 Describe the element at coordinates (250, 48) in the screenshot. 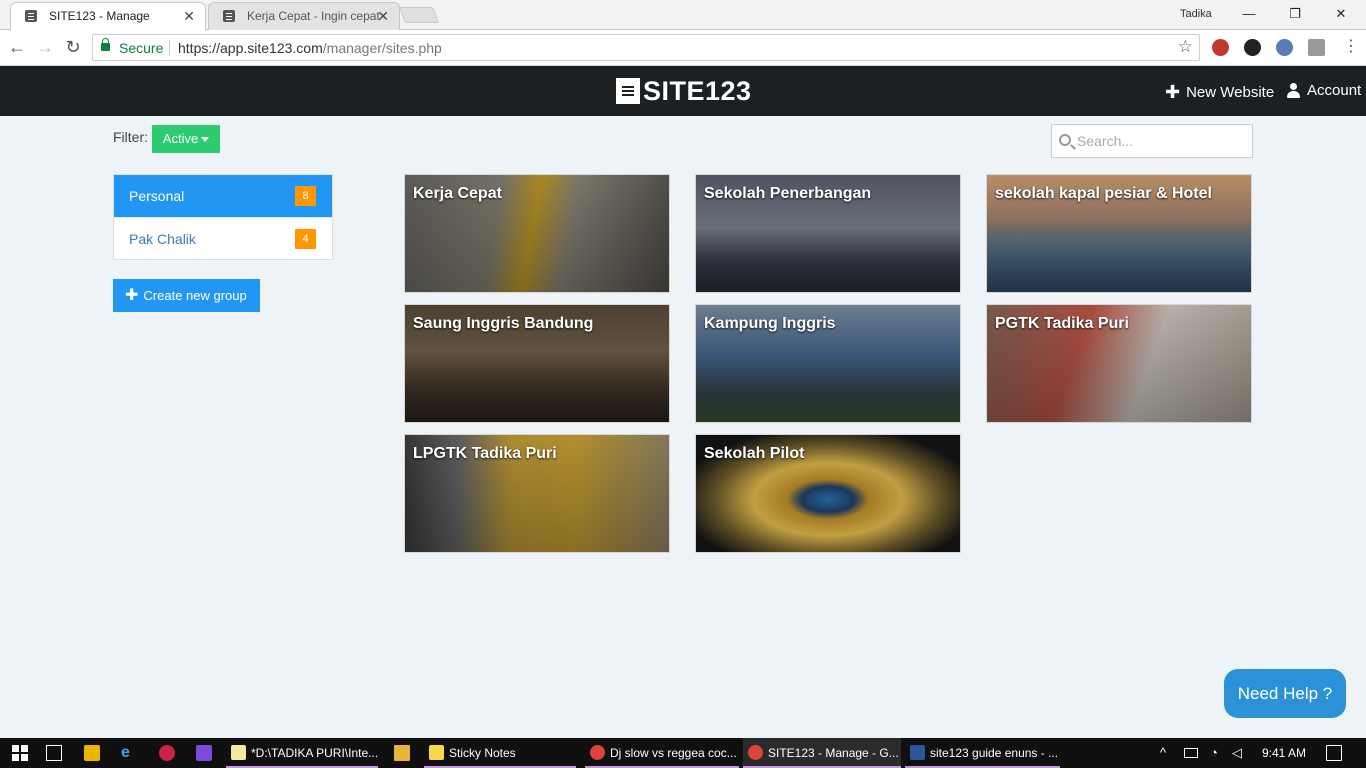

I see `url-host: https://app.site123.com` at that location.